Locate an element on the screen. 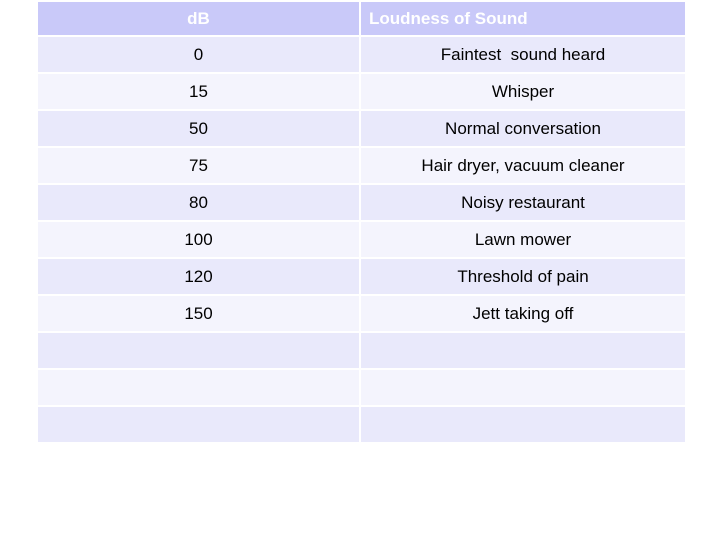 The height and width of the screenshot is (540, 720). cell-db: 100 is located at coordinates (198, 239).